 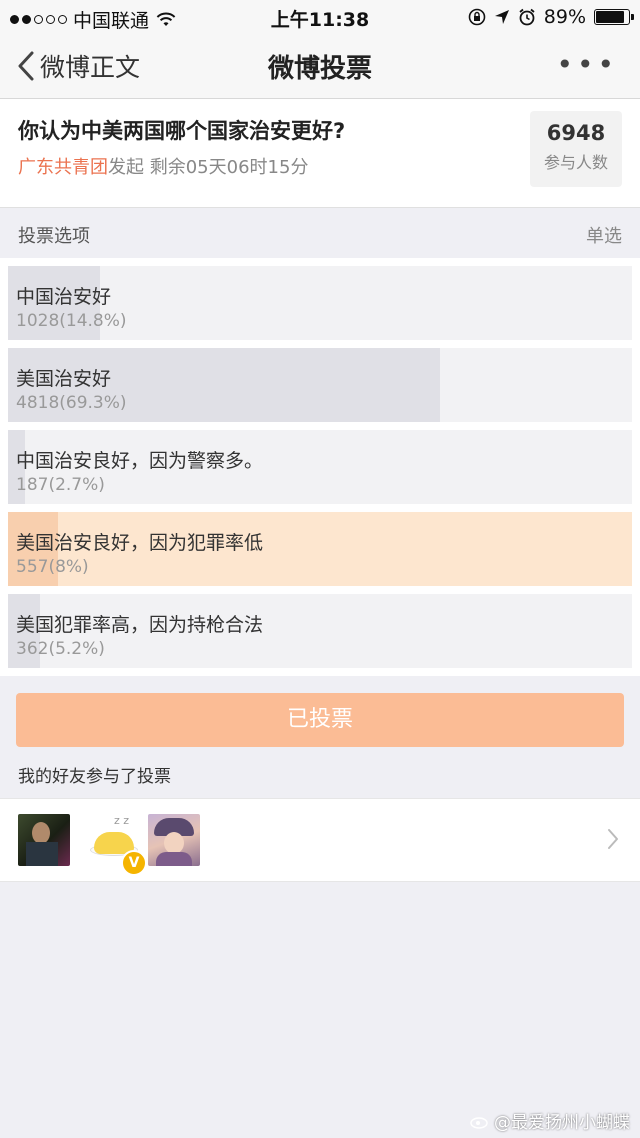 What do you see at coordinates (140, 461) in the screenshot?
I see `option-label: 中国治安良好，因为警察多。` at bounding box center [140, 461].